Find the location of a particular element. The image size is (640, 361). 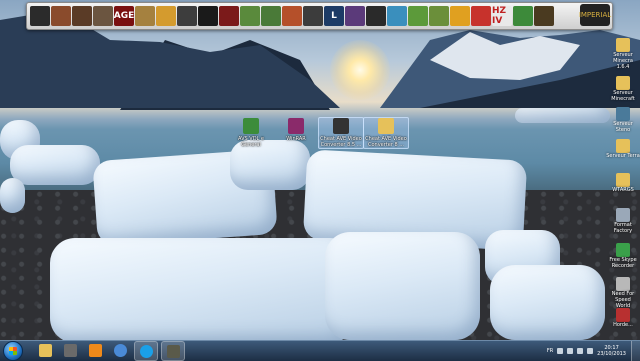

shortcut-label: WTARGS is located at coordinates (623, 190).